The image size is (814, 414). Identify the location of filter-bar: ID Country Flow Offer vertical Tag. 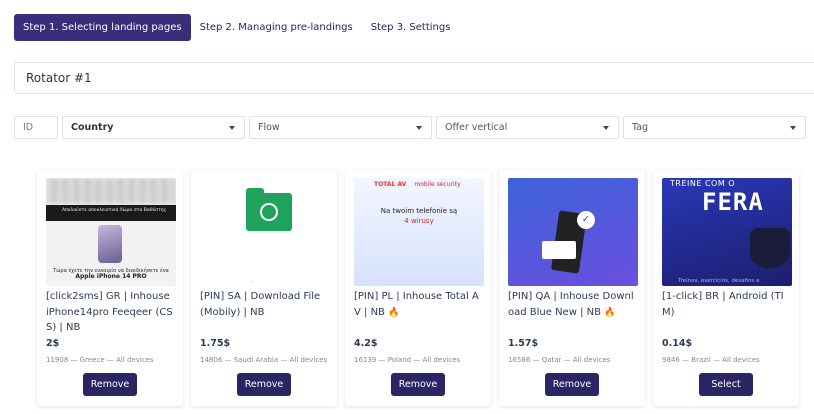
(412, 127).